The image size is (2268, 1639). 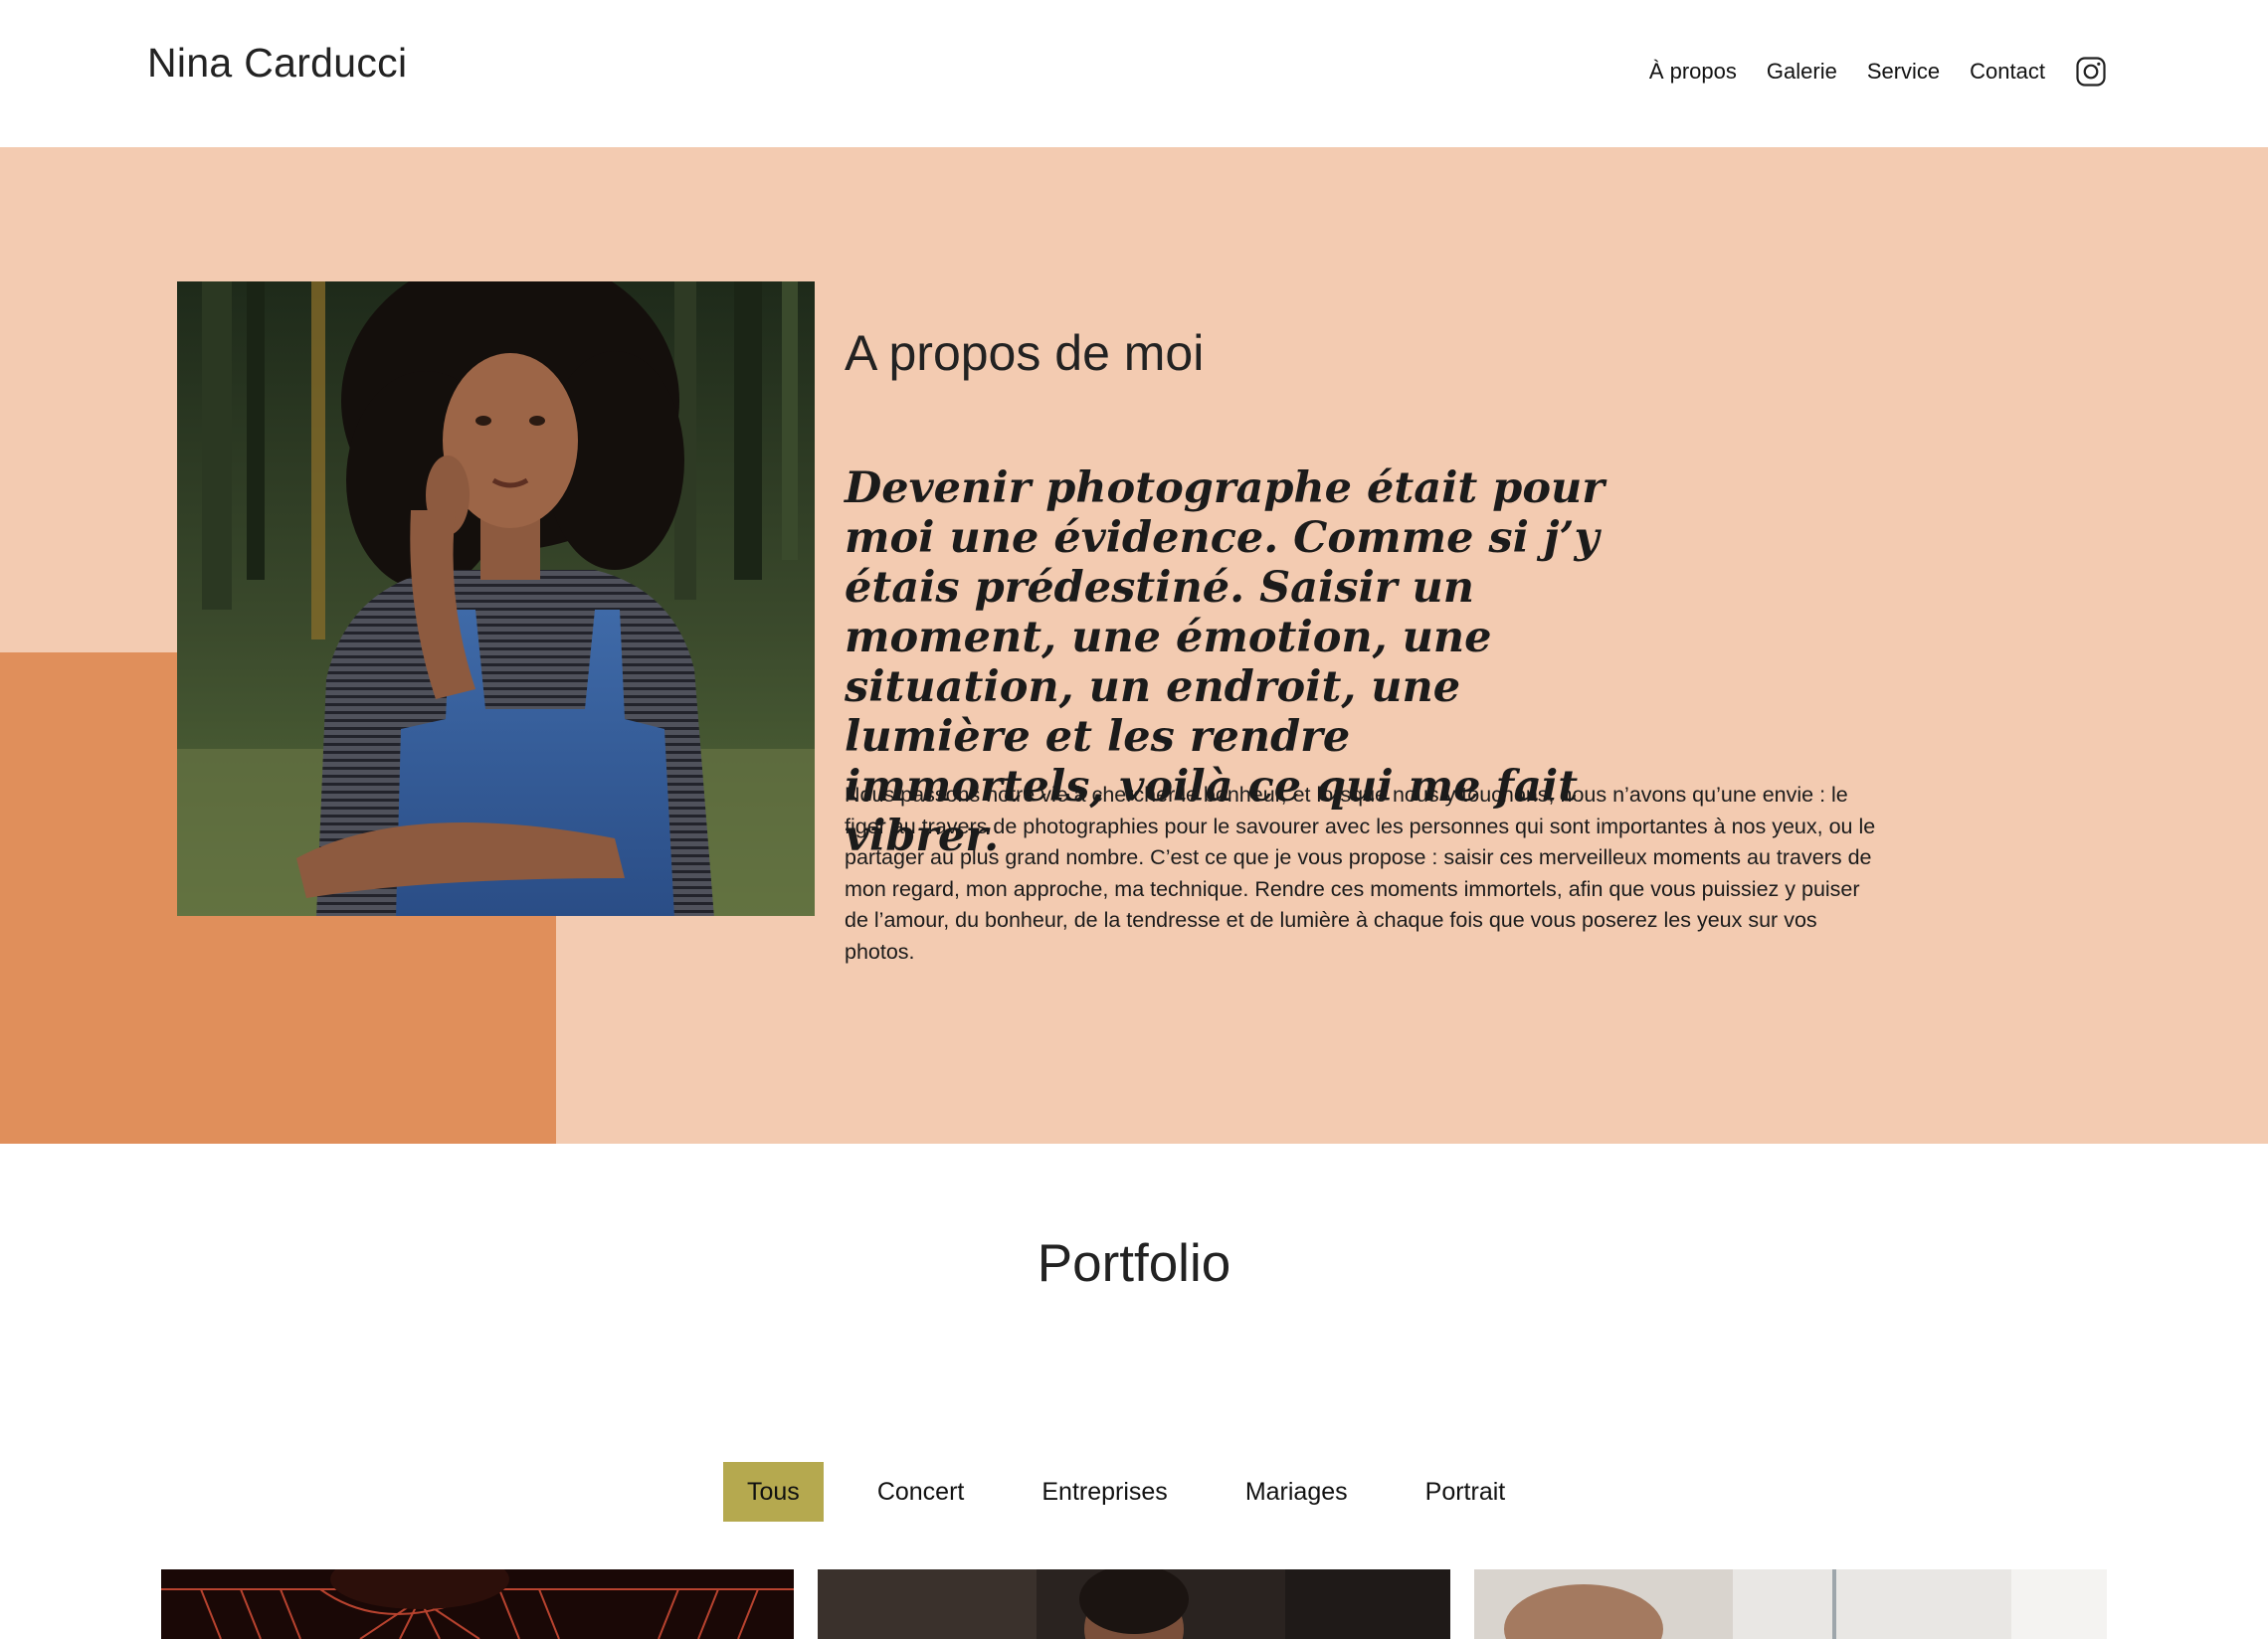 I want to click on gallery-thumb-portrait, so click(x=1134, y=1604).